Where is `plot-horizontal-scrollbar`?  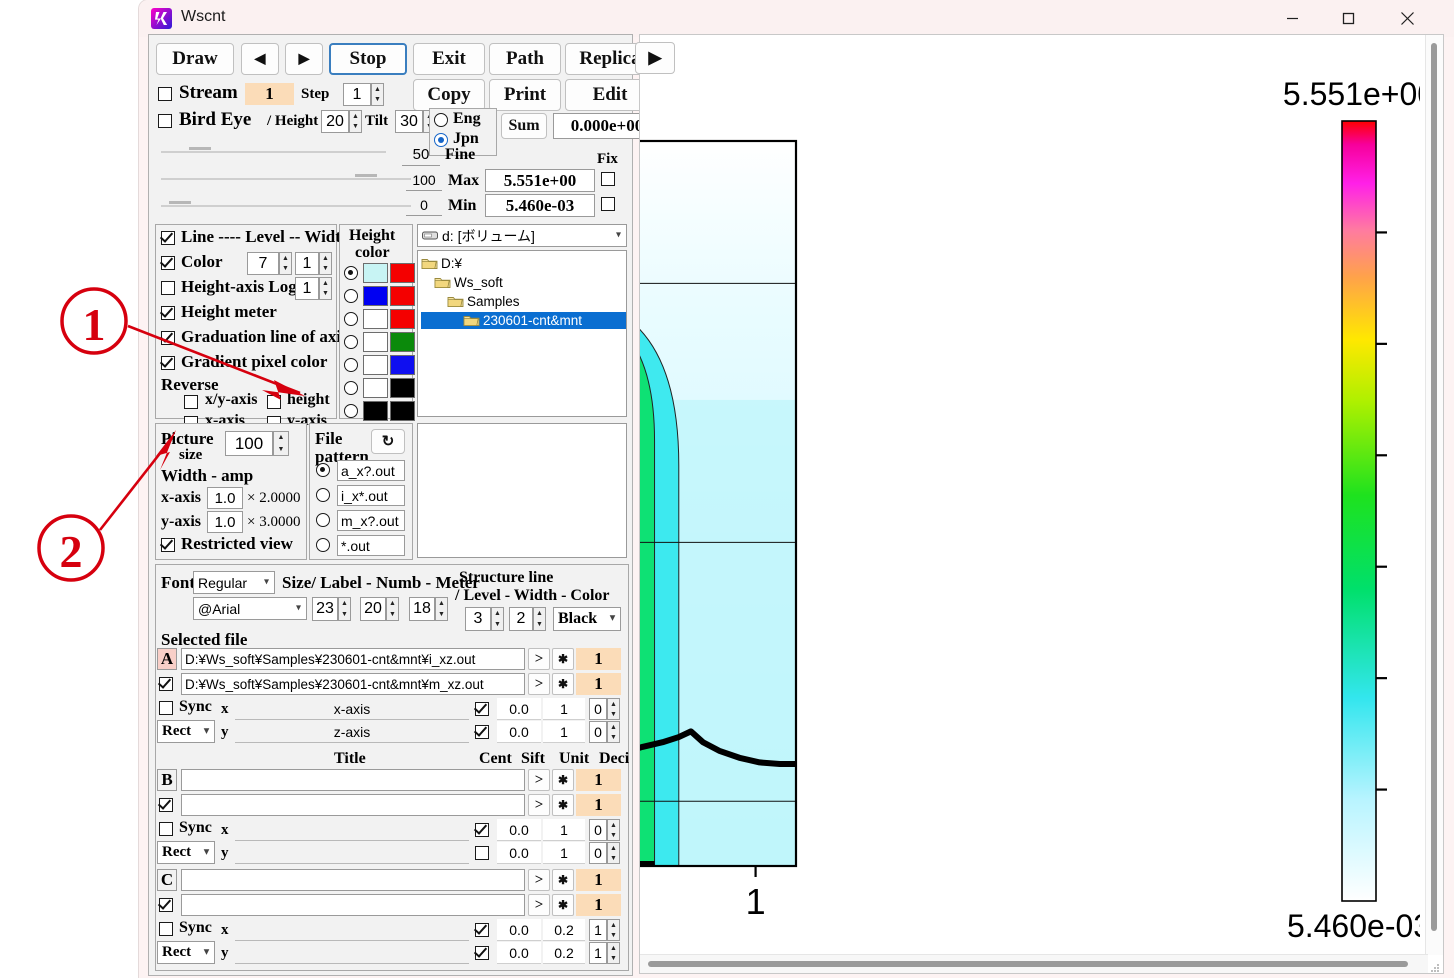
plot-horizontal-scrollbar is located at coordinates (1034, 963).